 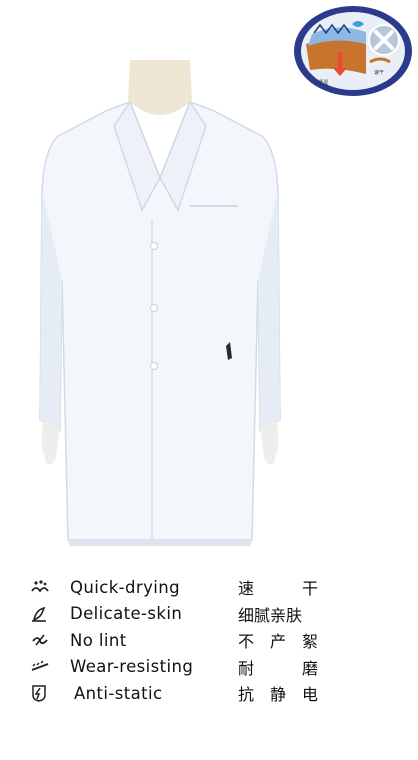 I want to click on cn-char: 抗, so click(x=246, y=695).